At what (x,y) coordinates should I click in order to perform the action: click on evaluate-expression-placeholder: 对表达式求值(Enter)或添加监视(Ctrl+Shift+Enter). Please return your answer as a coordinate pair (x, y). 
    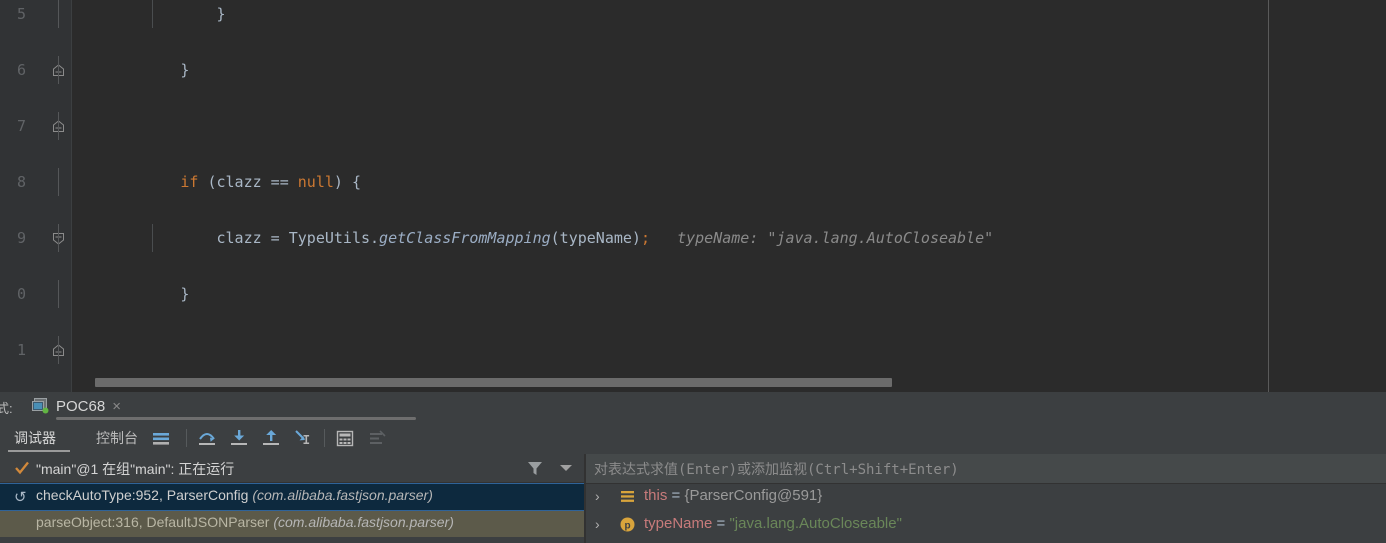
    Looking at the image, I should click on (776, 470).